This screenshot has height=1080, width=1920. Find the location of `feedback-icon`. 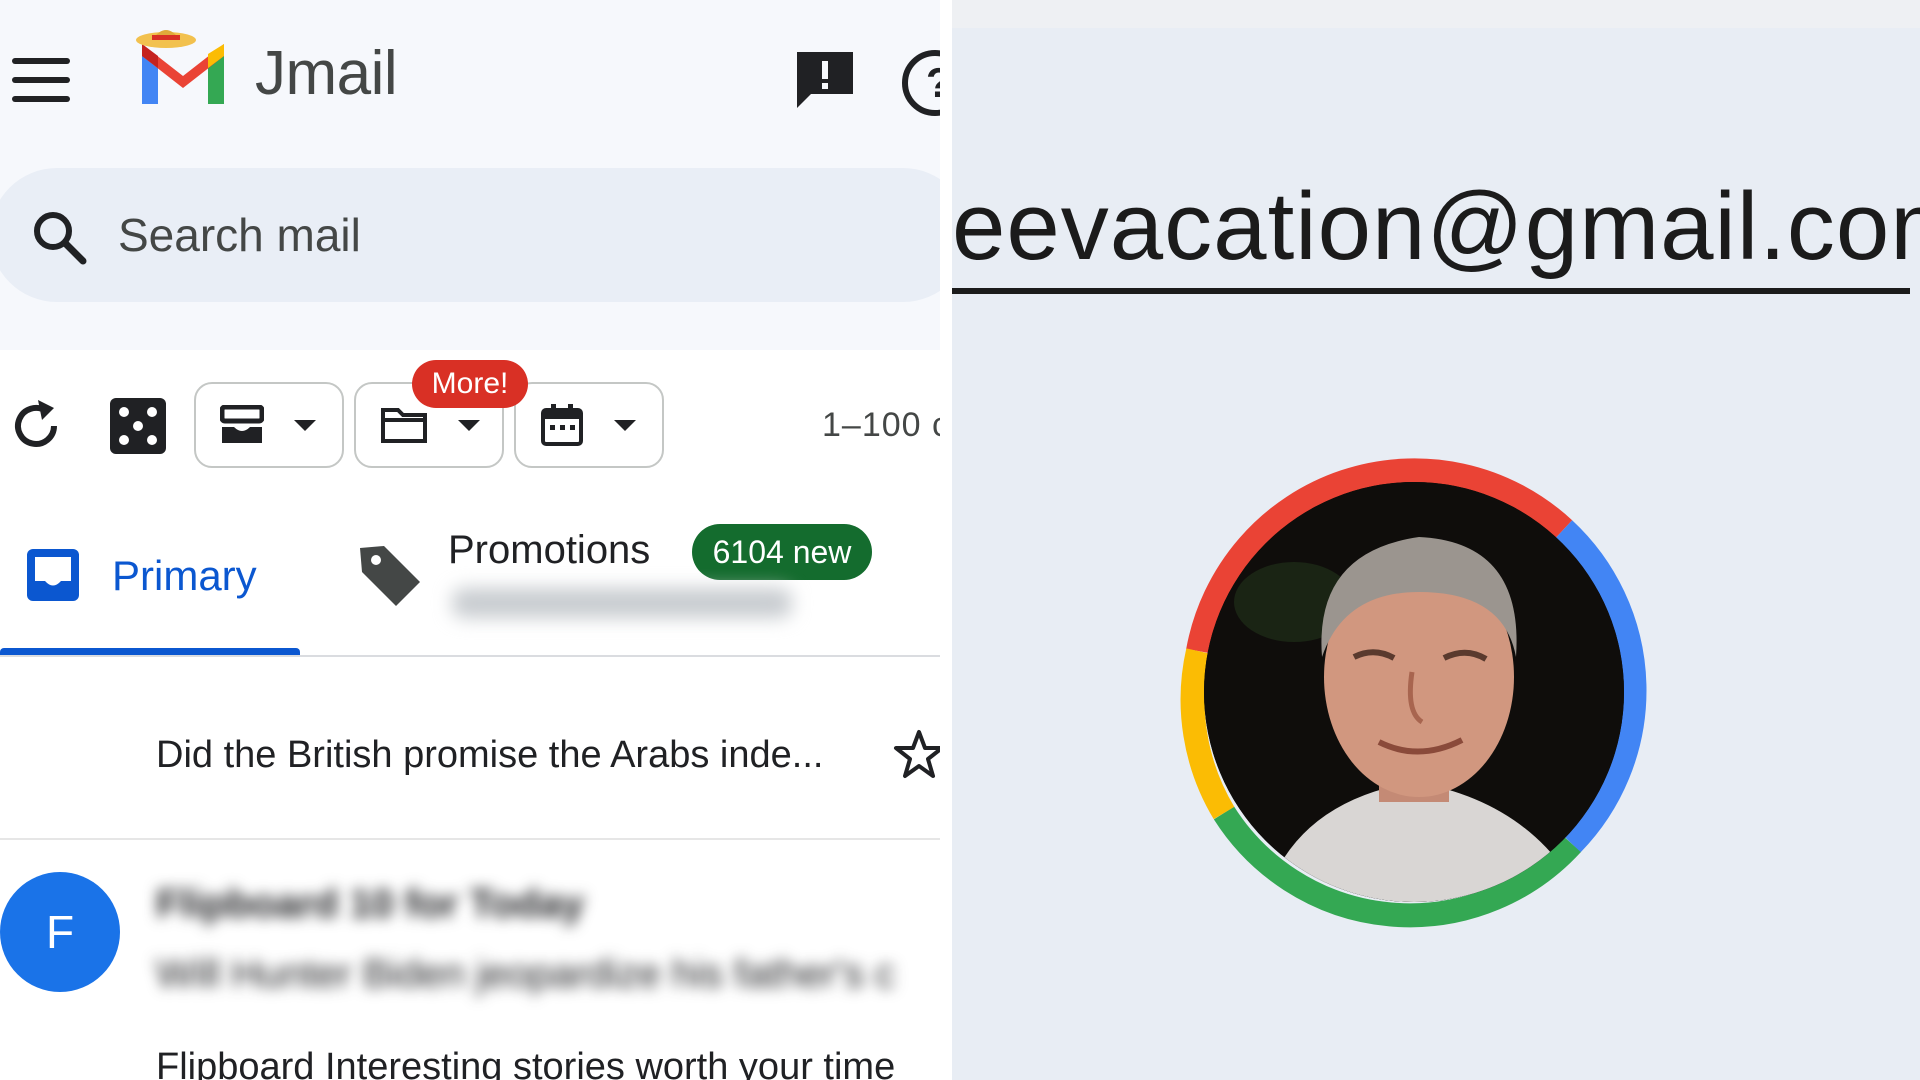

feedback-icon is located at coordinates (825, 80).